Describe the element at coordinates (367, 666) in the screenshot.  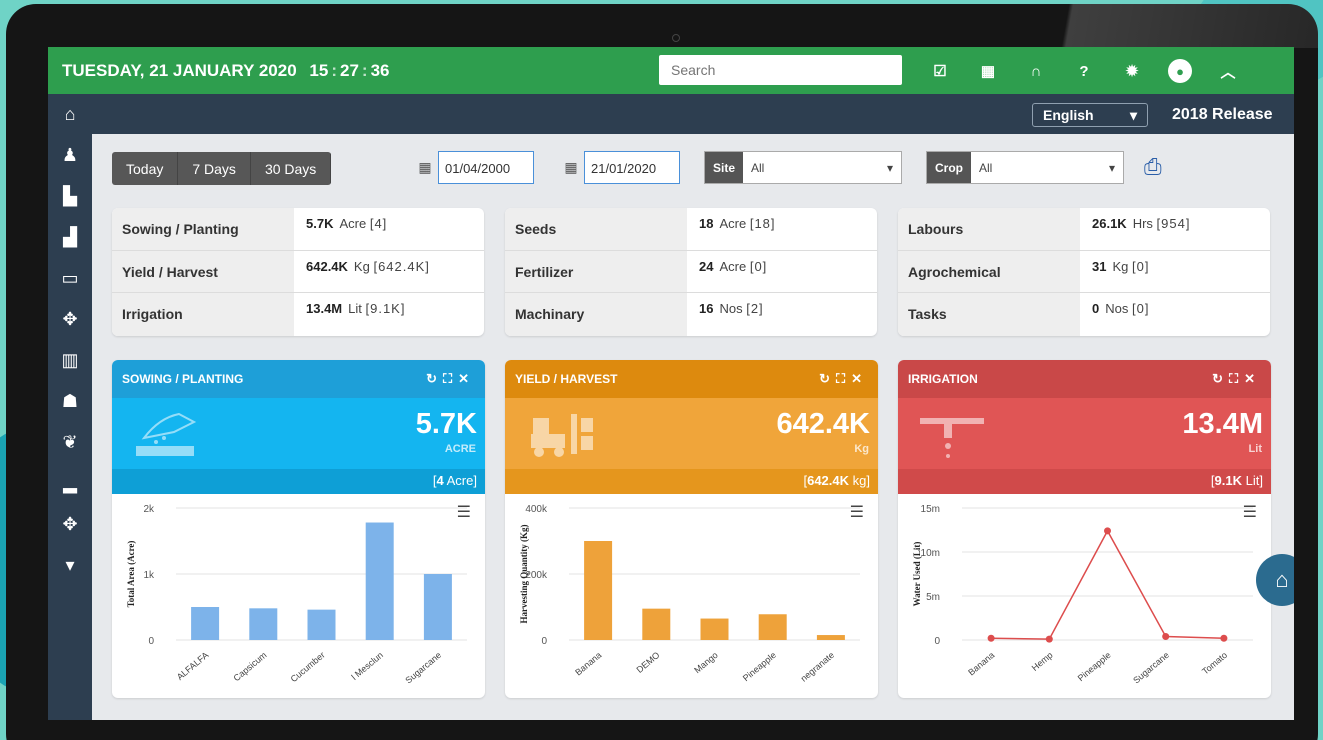
I see `x-tick-label: l Mesclun` at that location.